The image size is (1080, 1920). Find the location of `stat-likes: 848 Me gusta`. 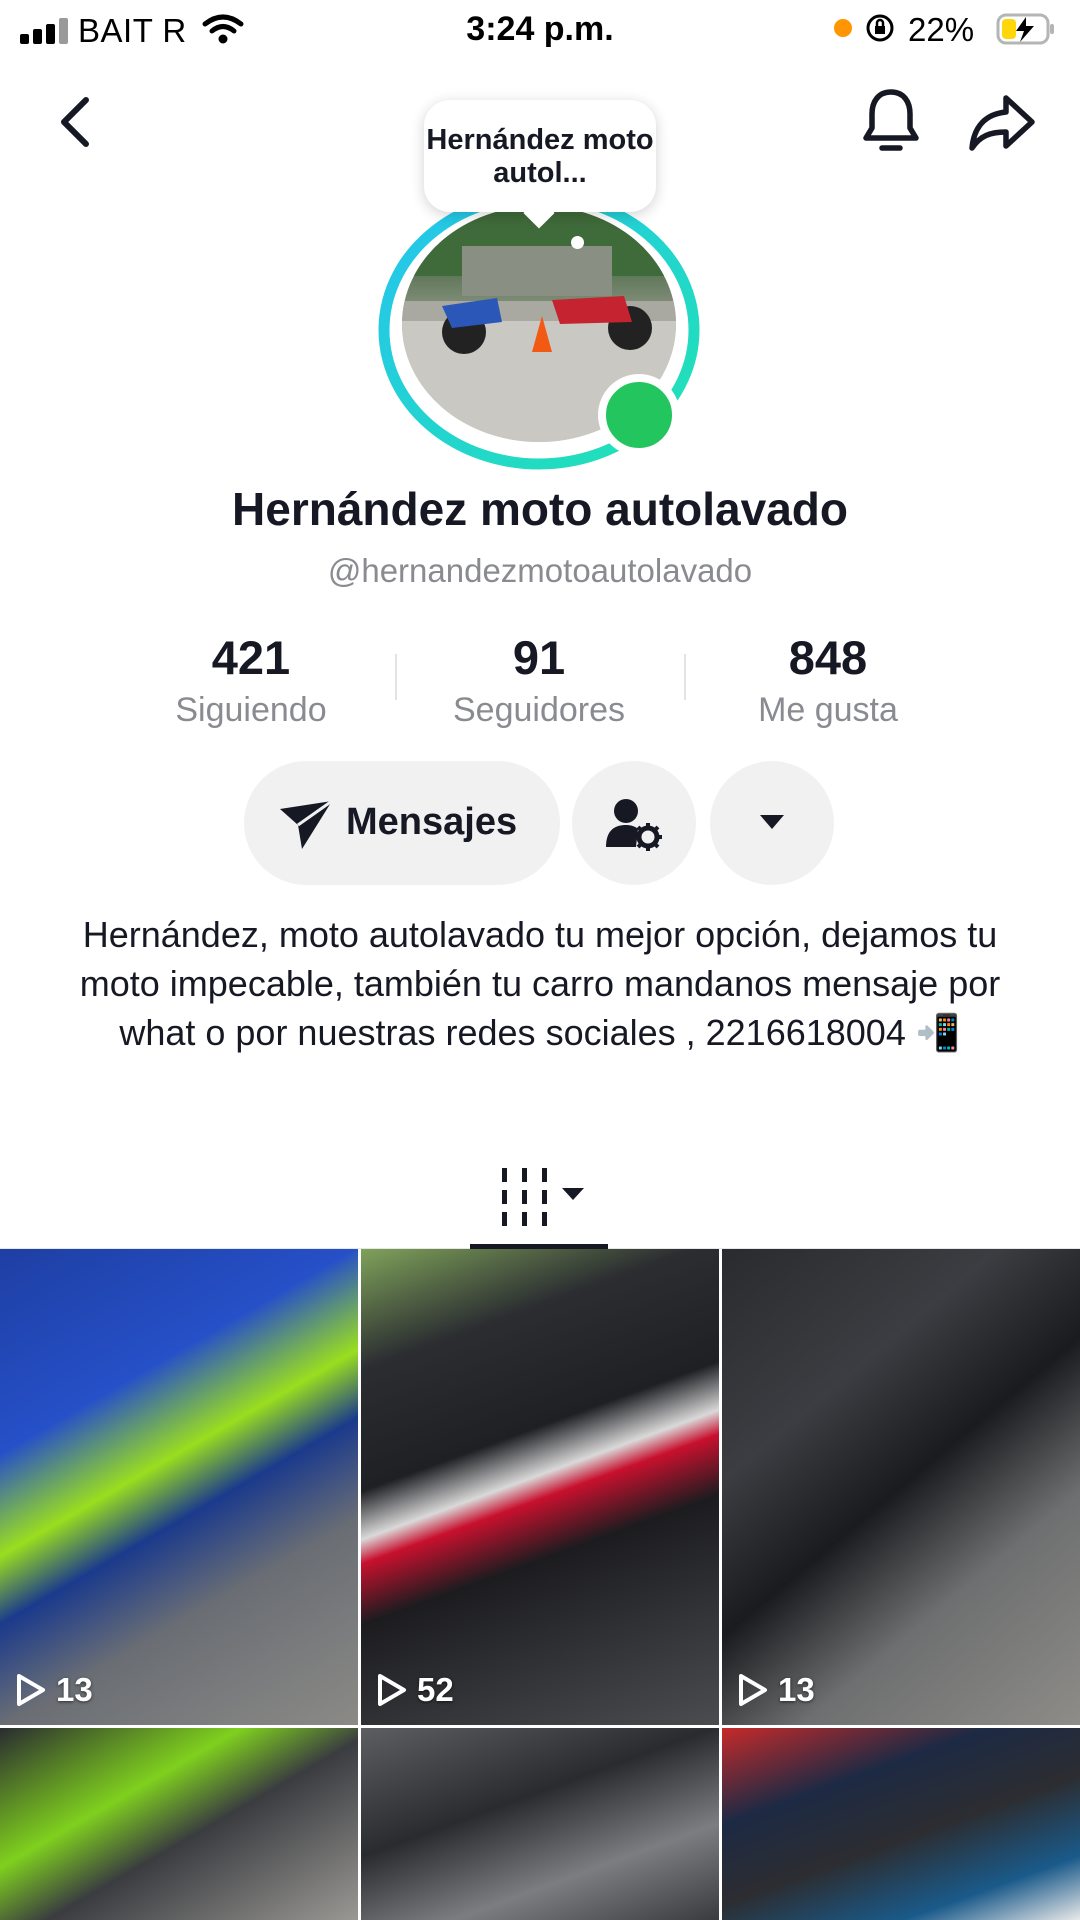

stat-likes: 848 Me gusta is located at coordinates (828, 680).